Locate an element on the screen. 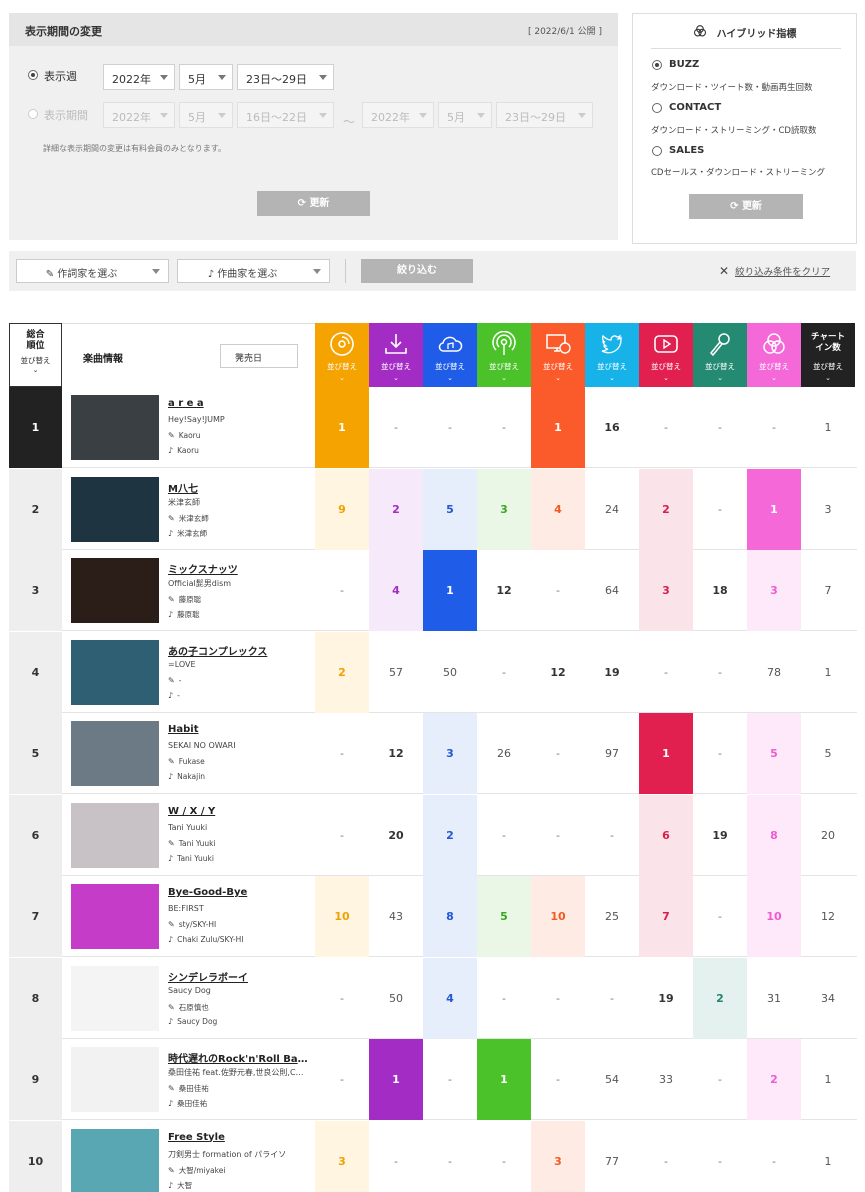 The height and width of the screenshot is (1192, 865). sort-column-youtube: 並び替え ⌄ is located at coordinates (666, 355).